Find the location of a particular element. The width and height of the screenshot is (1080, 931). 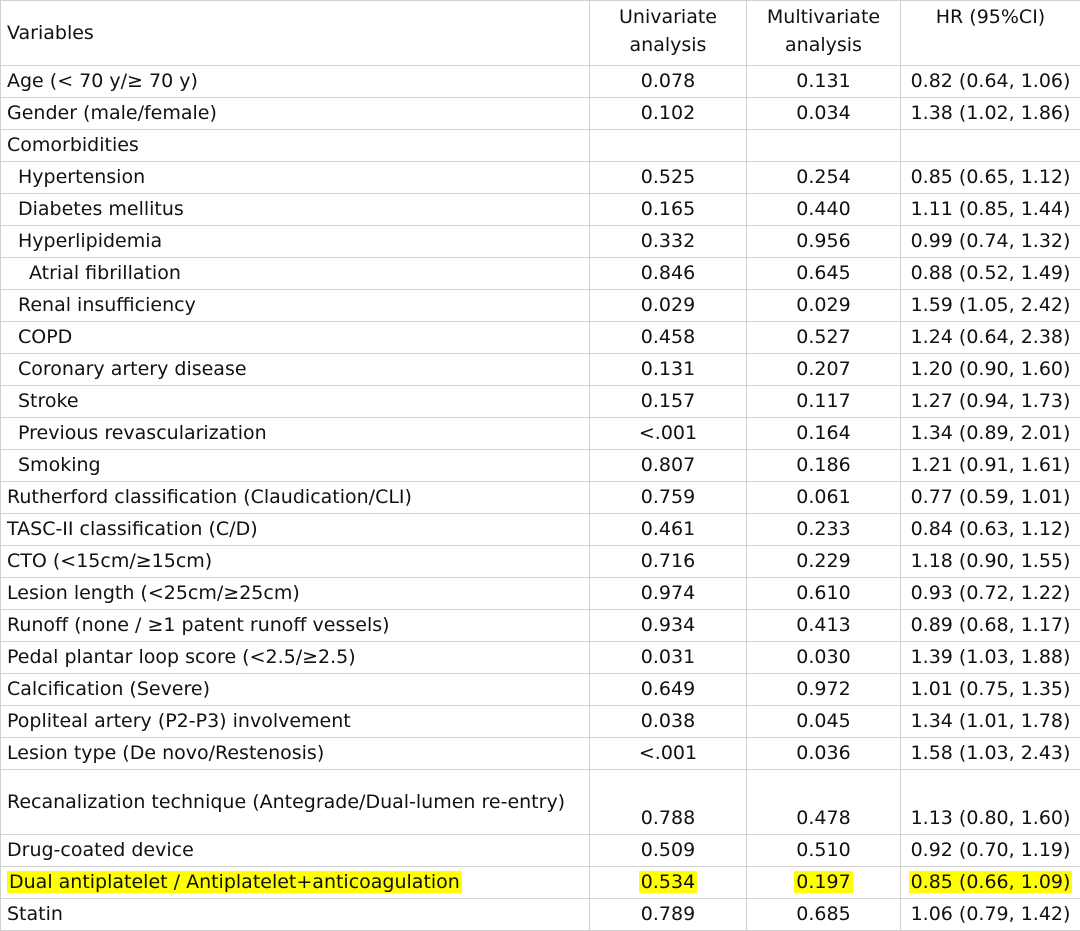

multivariate-p: 0.233 is located at coordinates (824, 530).